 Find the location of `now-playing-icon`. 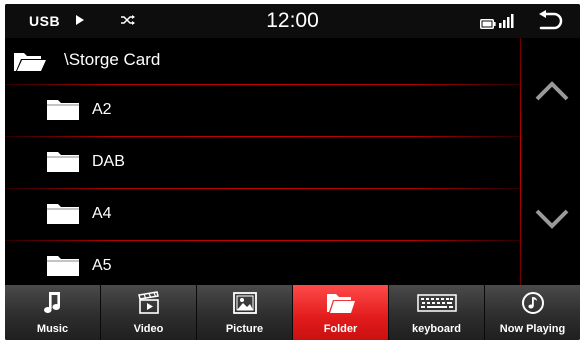

now-playing-icon is located at coordinates (532, 303).